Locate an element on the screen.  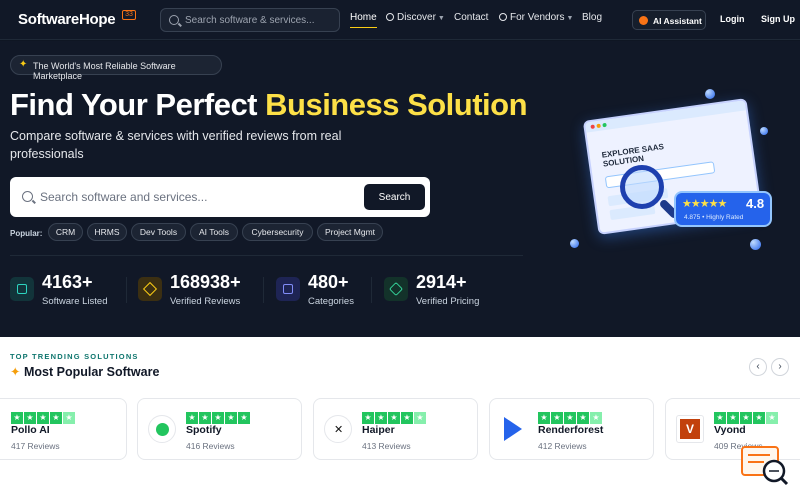
nav-search-input is located at coordinates (260, 20).